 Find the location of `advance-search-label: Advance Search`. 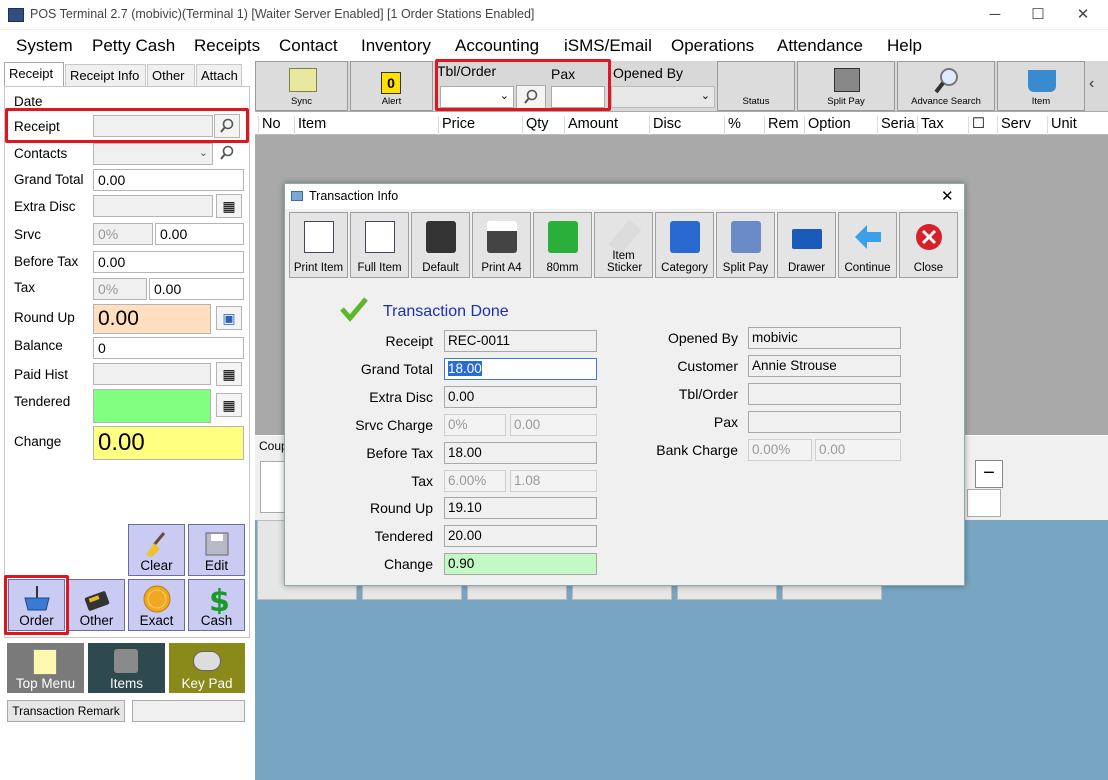

advance-search-label: Advance Search is located at coordinates (946, 101).